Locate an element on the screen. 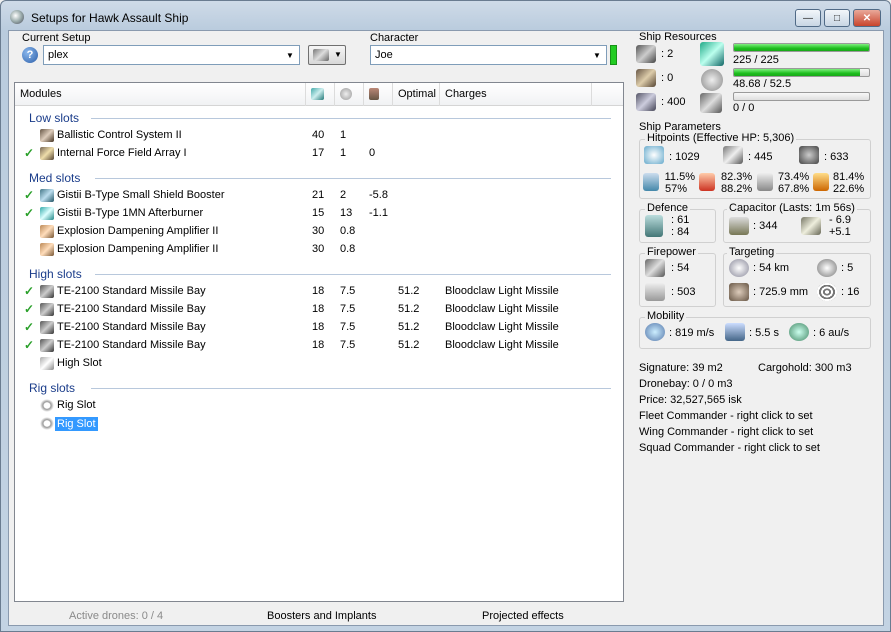  section-high-slots: High slots is located at coordinates (55, 274).